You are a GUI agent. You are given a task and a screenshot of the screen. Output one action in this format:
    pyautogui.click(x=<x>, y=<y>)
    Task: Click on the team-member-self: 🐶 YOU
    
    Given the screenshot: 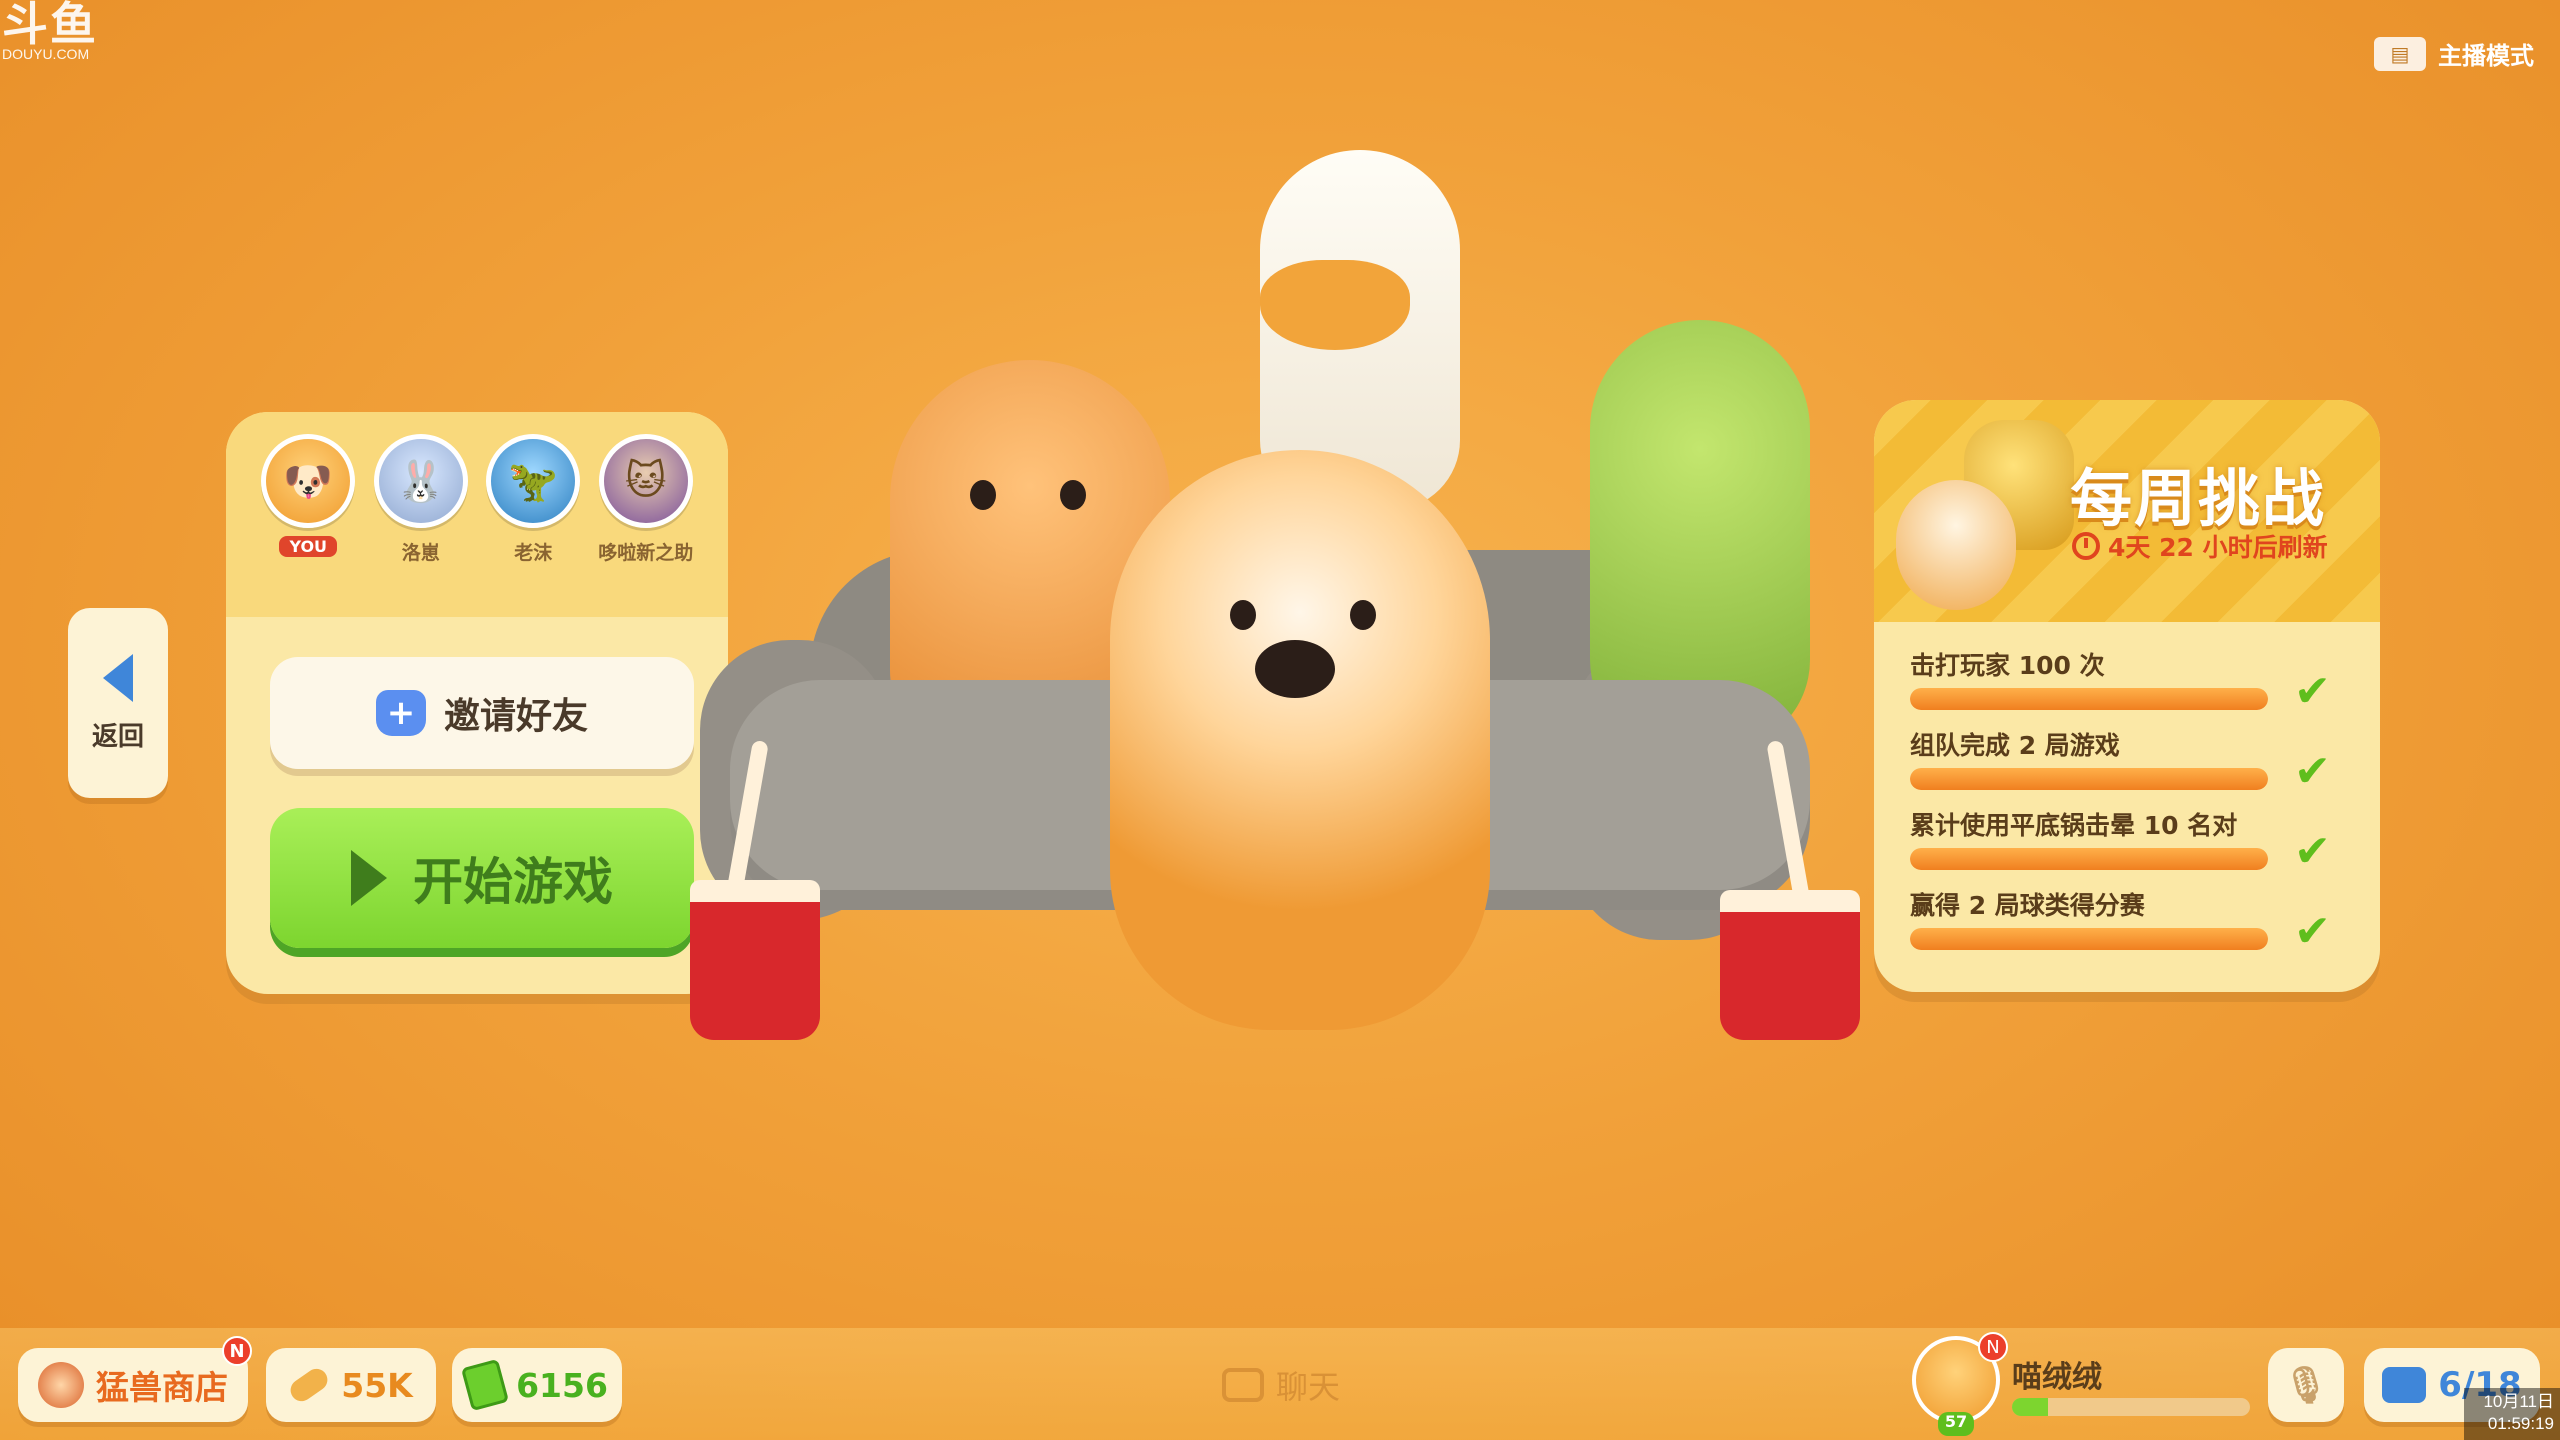 What is the action you would take?
    pyautogui.click(x=308, y=525)
    